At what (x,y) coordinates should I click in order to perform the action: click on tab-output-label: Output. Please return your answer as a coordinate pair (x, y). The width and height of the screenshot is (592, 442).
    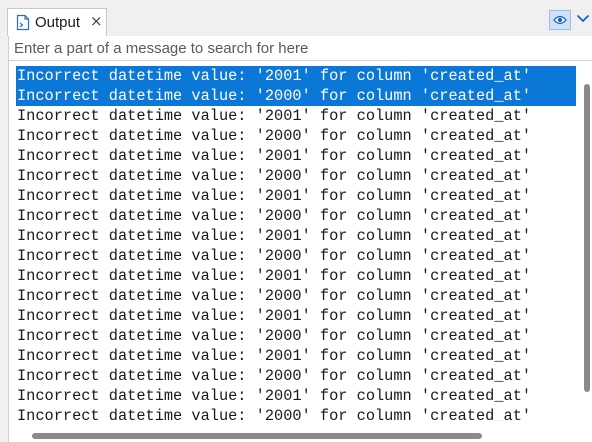
    Looking at the image, I should click on (58, 22).